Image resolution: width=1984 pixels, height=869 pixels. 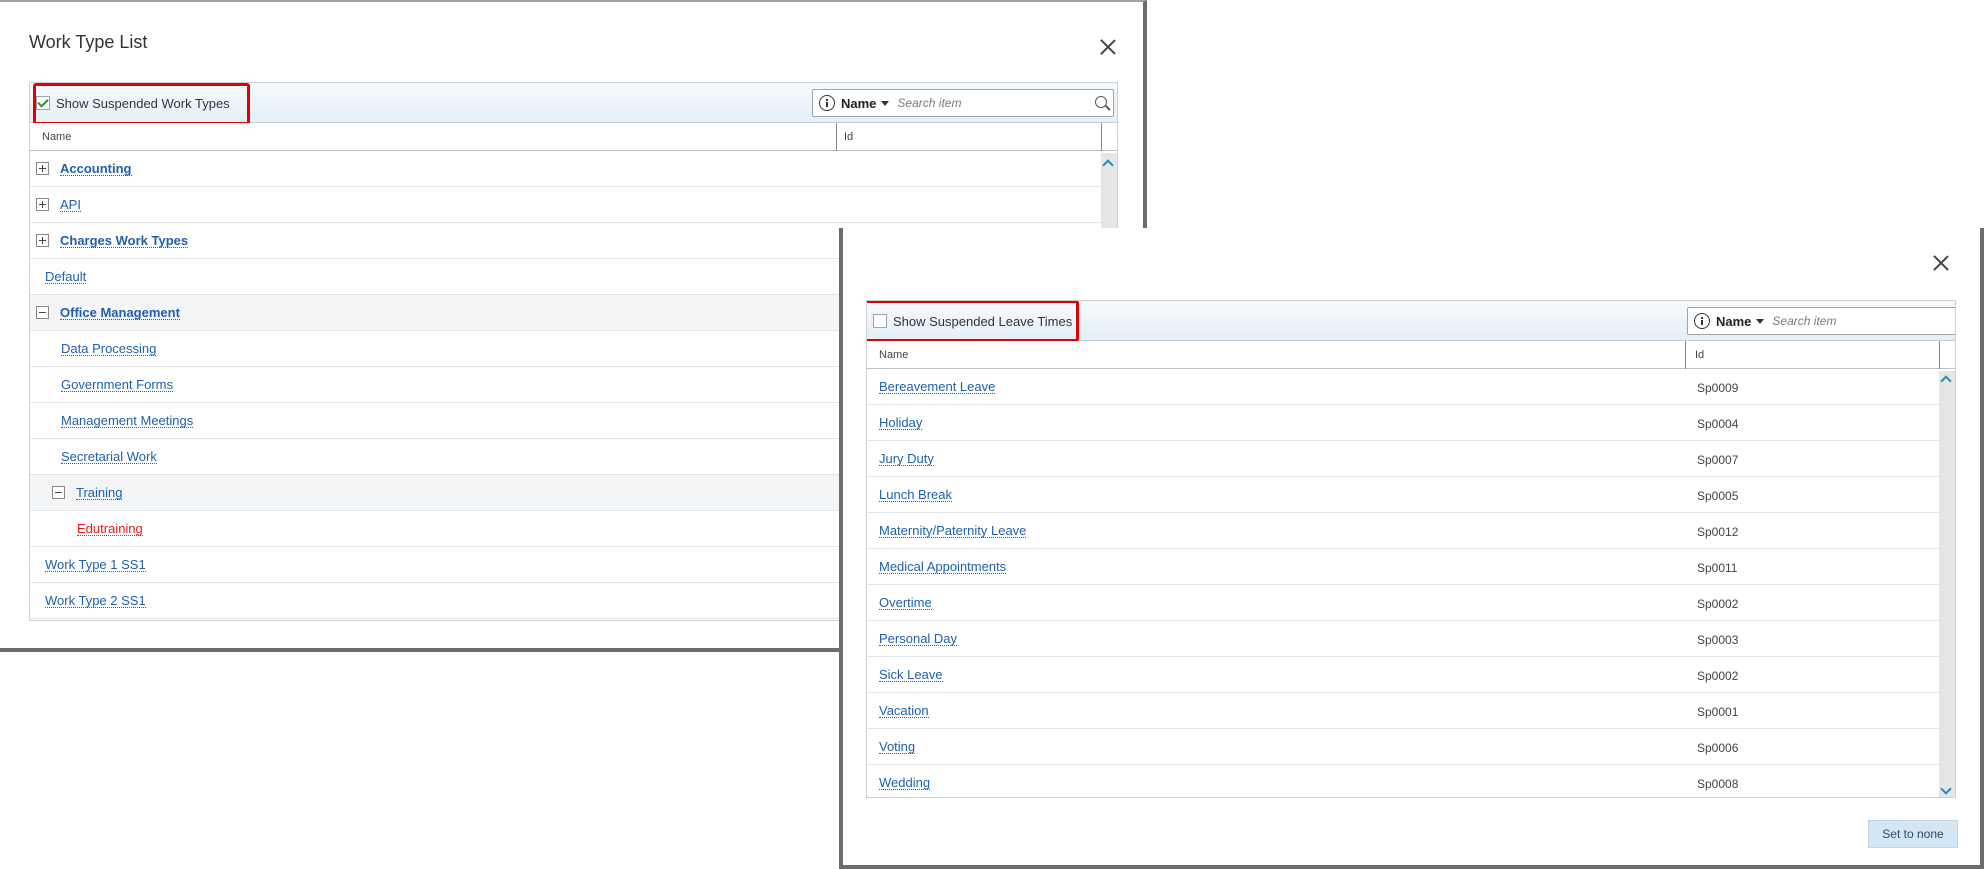 I want to click on table-row: Wedding Sp0008, so click(x=1411, y=781).